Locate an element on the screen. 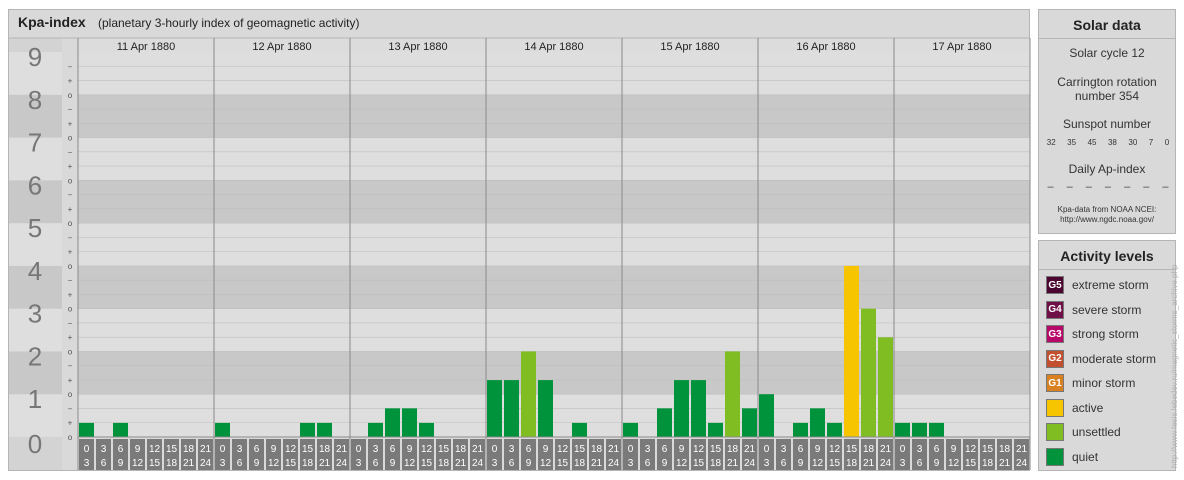 The height and width of the screenshot is (480, 1184). level-minor-storm: G1 minor storm is located at coordinates (1090, 383).